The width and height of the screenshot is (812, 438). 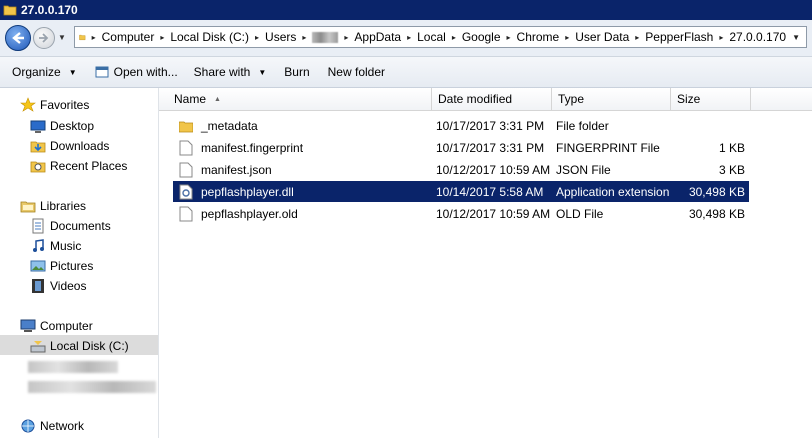 What do you see at coordinates (217, 99) in the screenshot?
I see `sort-ascending-icon: ▲` at bounding box center [217, 99].